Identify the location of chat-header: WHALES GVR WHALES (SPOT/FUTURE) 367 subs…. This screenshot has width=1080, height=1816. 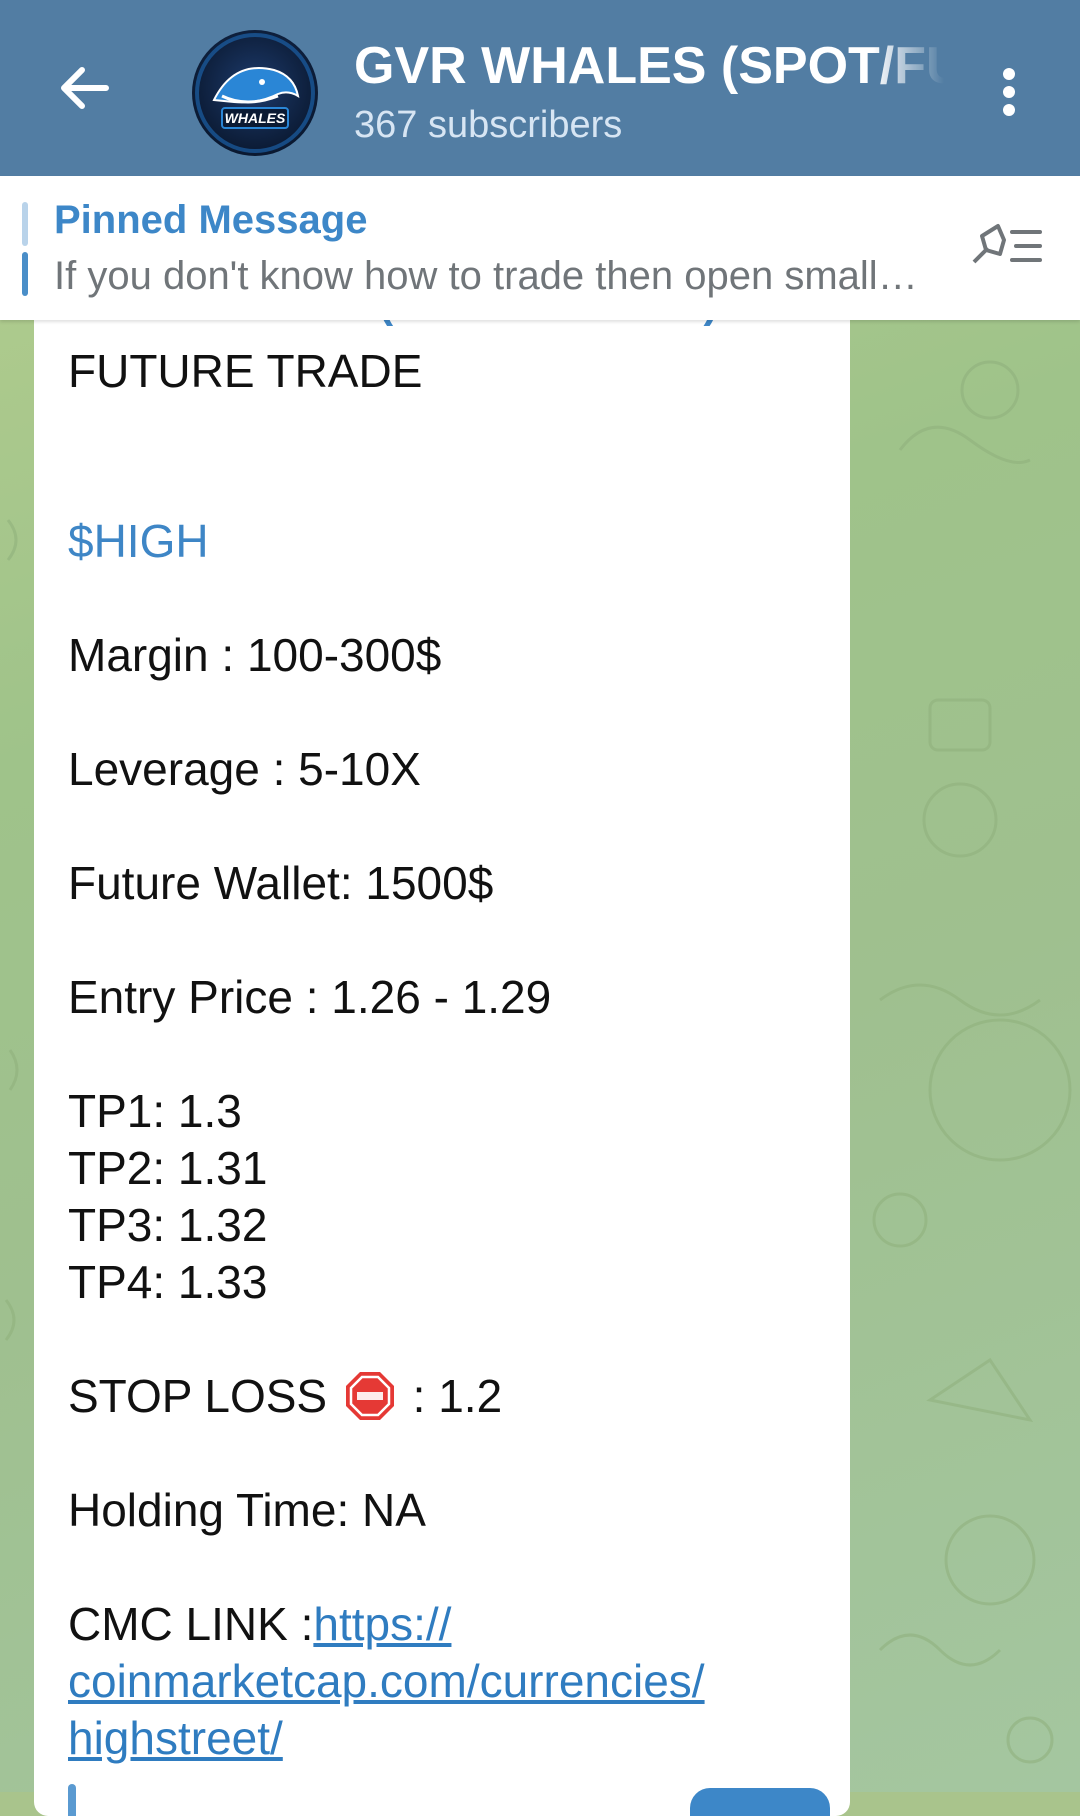
(540, 88).